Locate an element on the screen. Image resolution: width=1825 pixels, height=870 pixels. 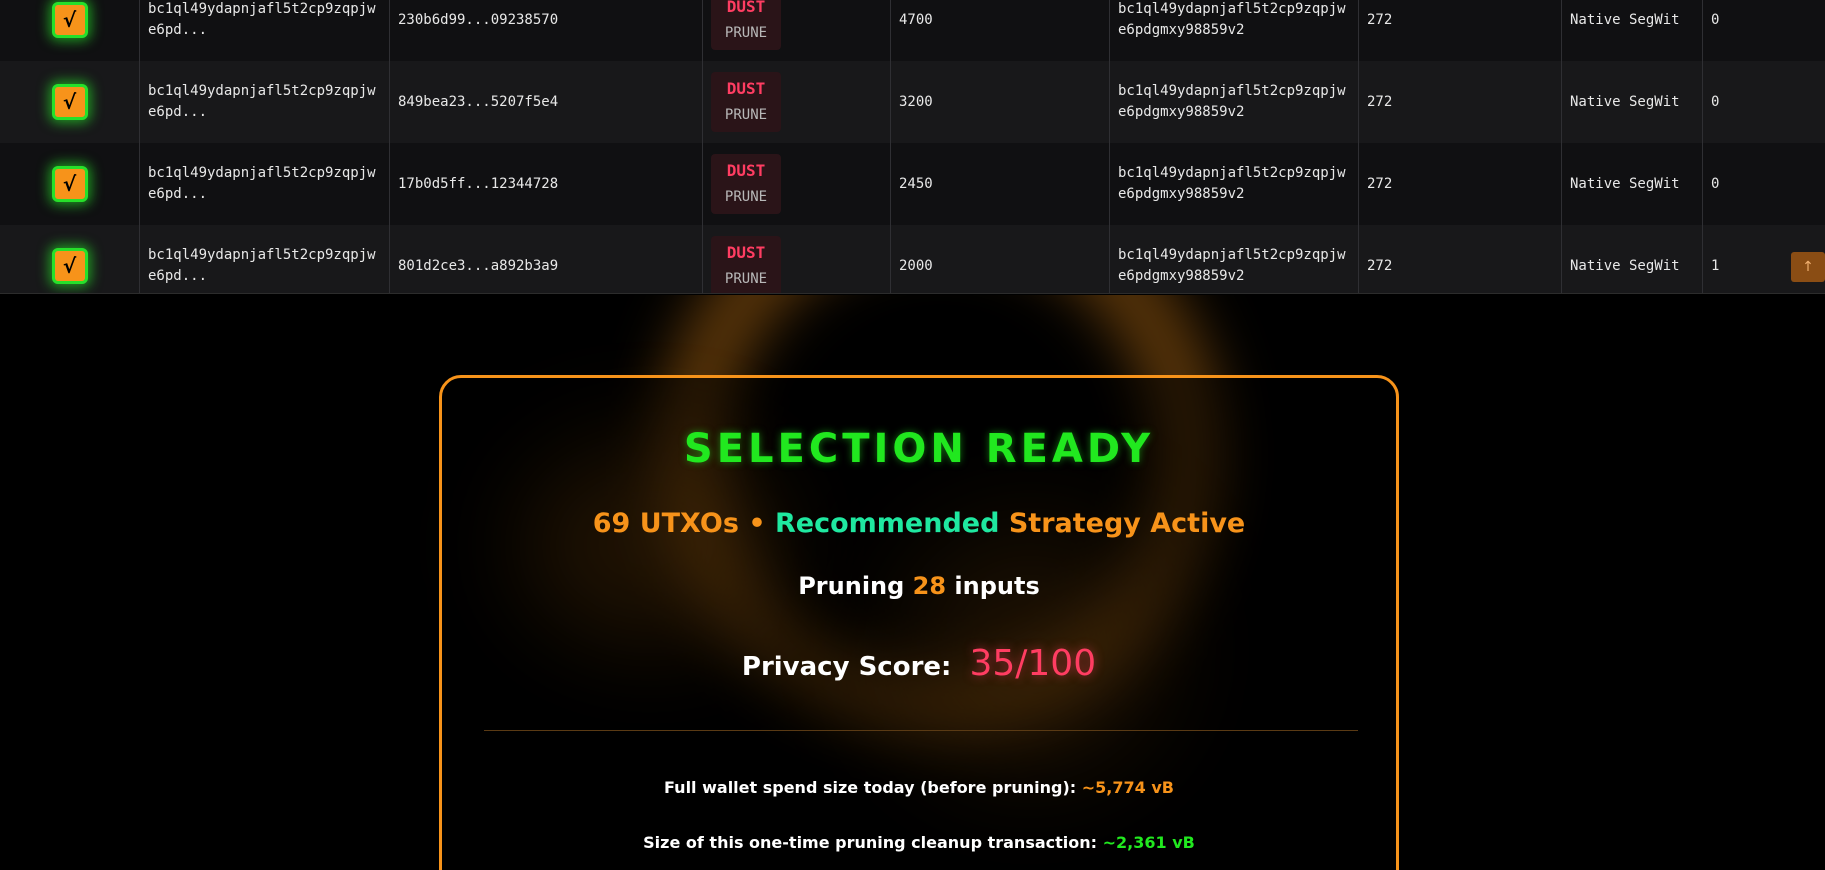
privacy-score-label: Privacy Score: is located at coordinates (846, 667).